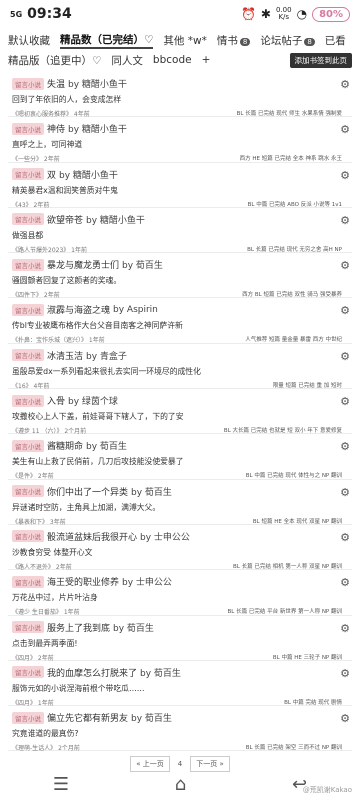 Image resolution: width=360 pixels, height=803 pixels. Describe the element at coordinates (78, 309) in the screenshot. I see `item-title: 淑霹与海盗之魂` at that location.